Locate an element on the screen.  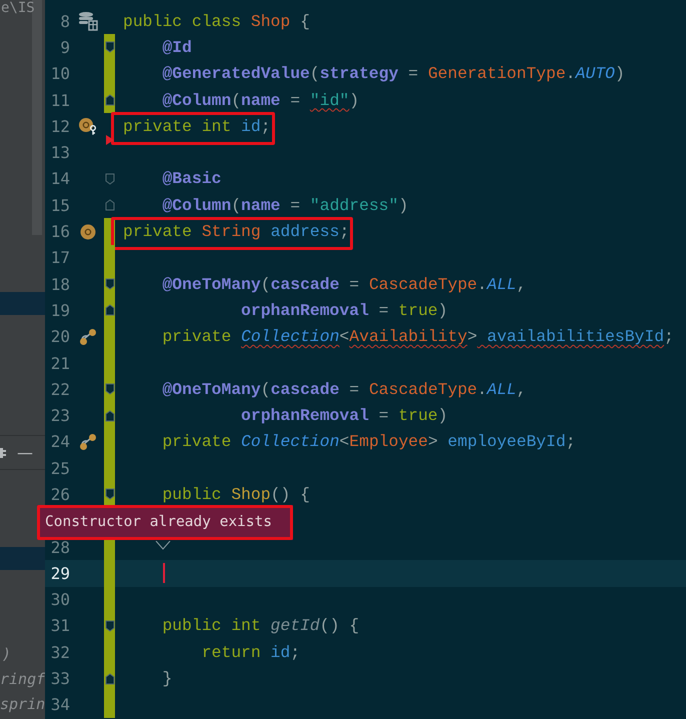
line-number: 21 is located at coordinates (60, 363).